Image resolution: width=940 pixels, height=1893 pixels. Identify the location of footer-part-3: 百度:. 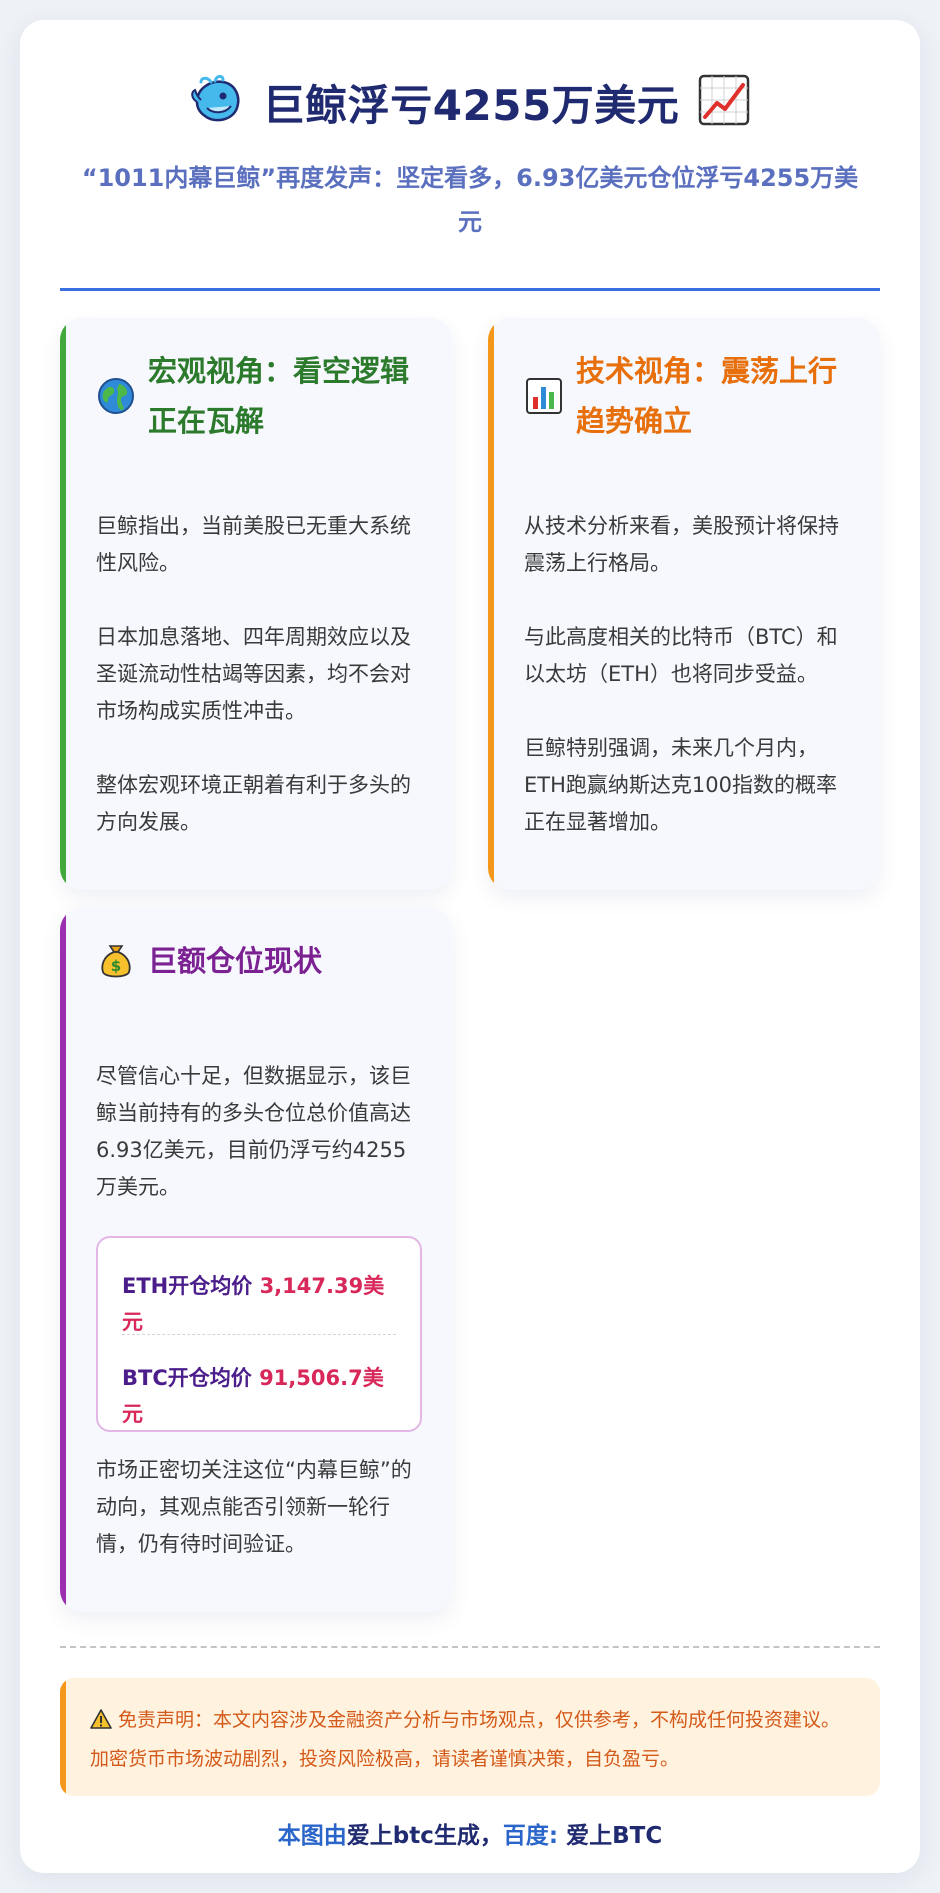
(534, 1836).